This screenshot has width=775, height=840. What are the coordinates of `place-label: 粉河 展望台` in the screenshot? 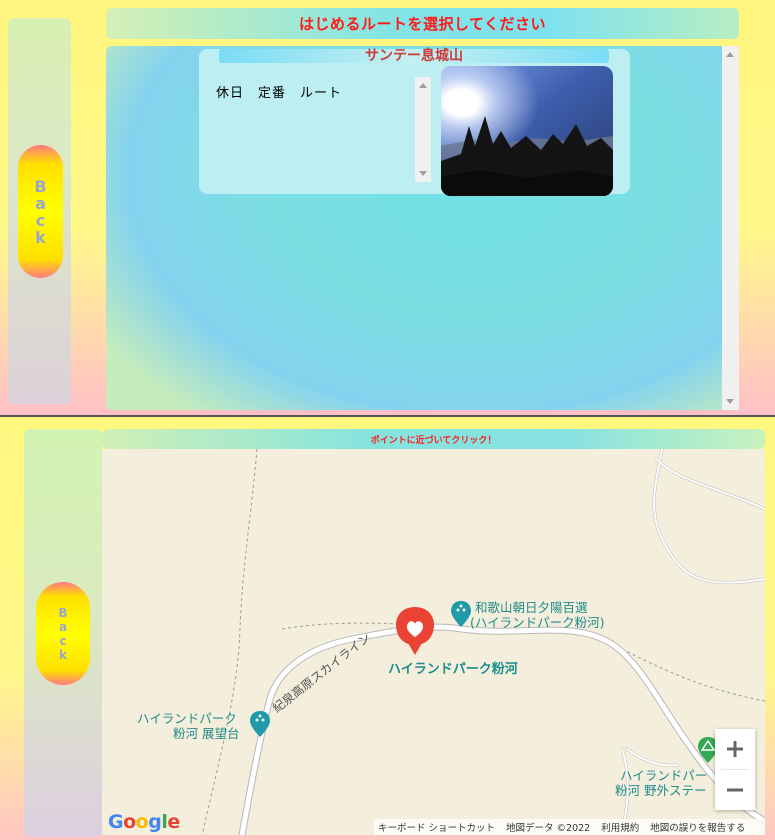 It's located at (206, 734).